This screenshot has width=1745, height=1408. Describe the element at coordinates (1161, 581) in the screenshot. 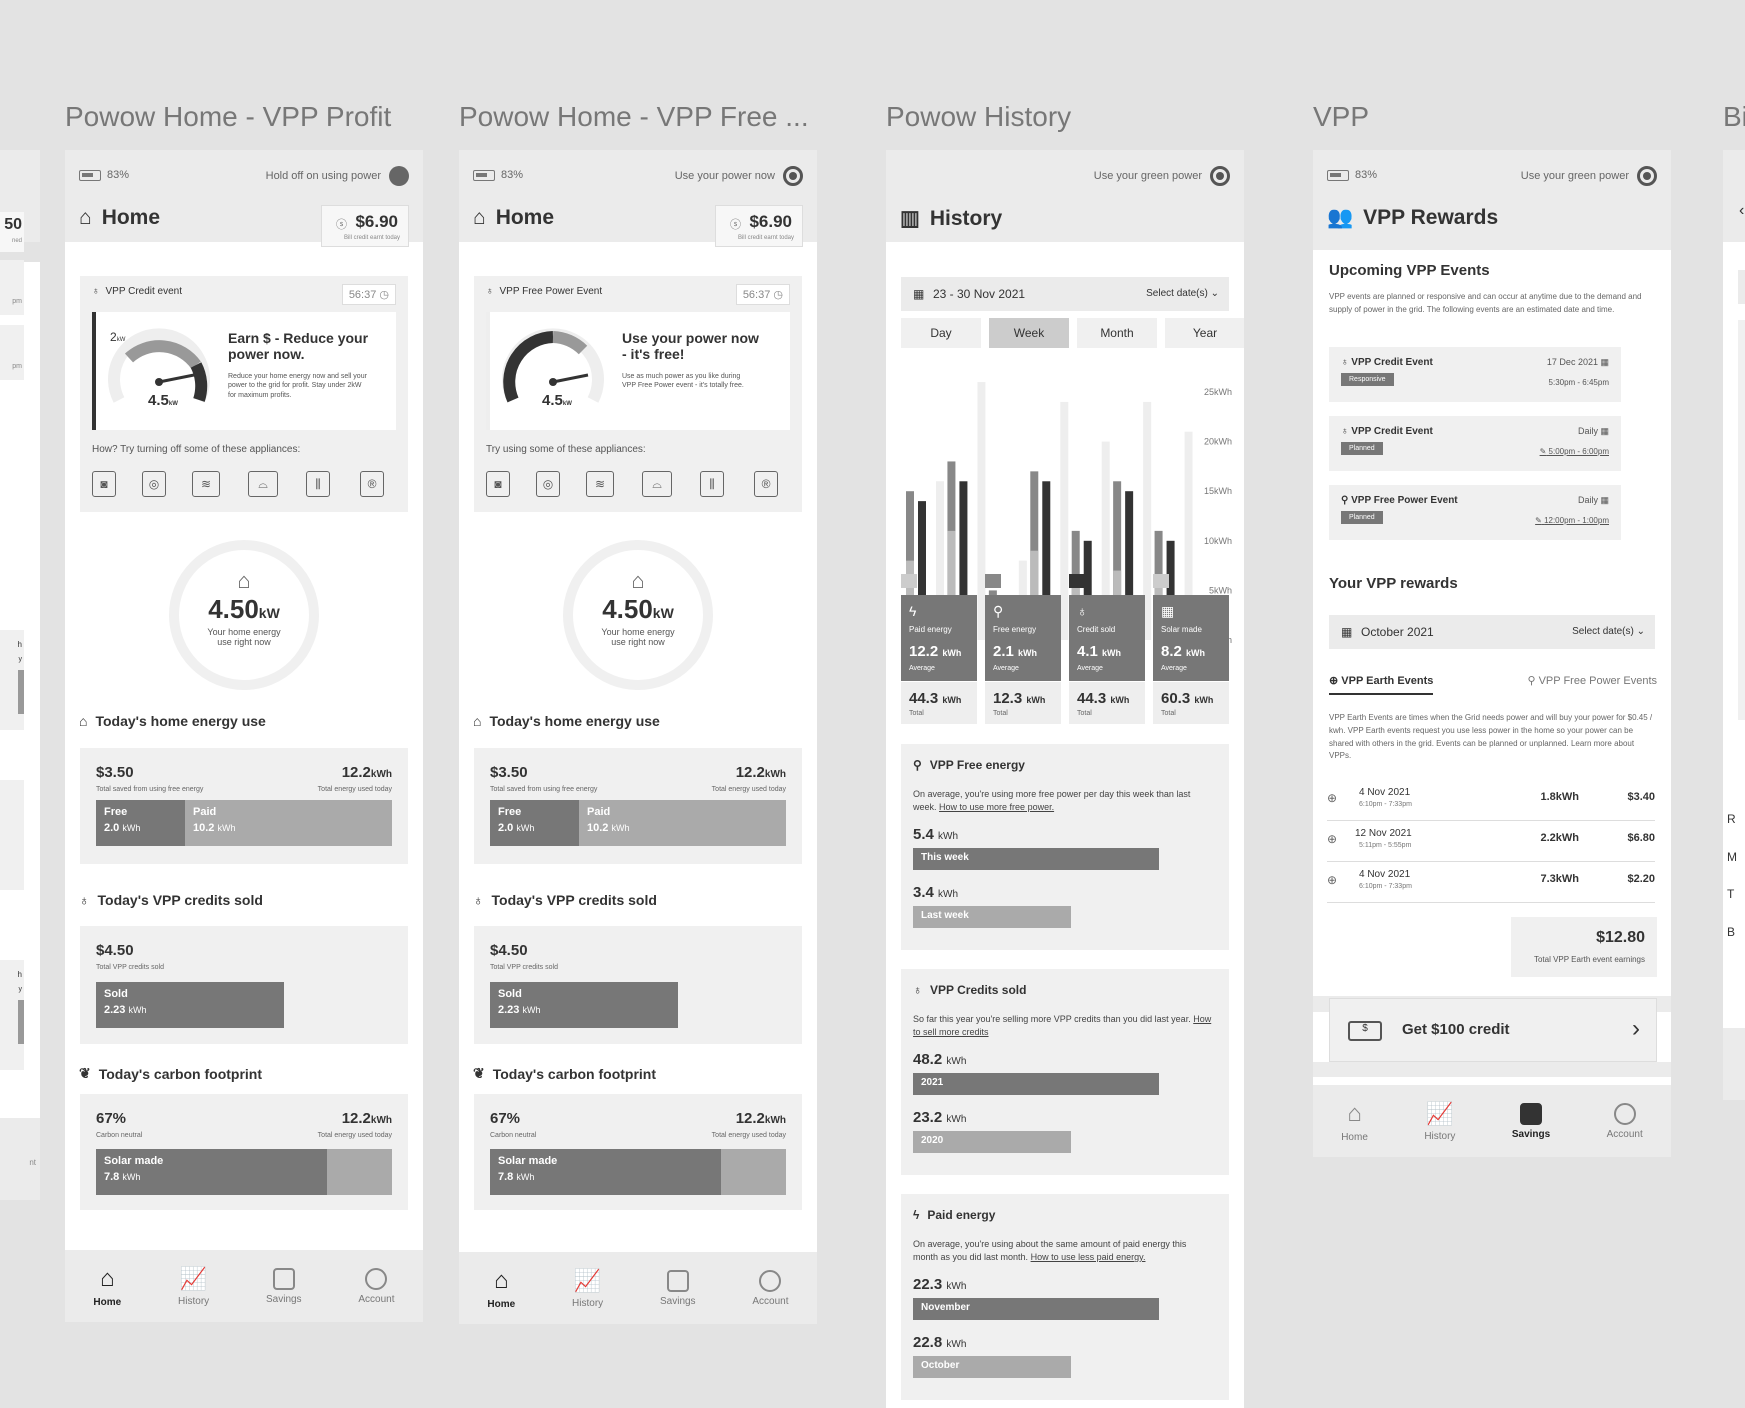

I see `legend-swatch` at that location.